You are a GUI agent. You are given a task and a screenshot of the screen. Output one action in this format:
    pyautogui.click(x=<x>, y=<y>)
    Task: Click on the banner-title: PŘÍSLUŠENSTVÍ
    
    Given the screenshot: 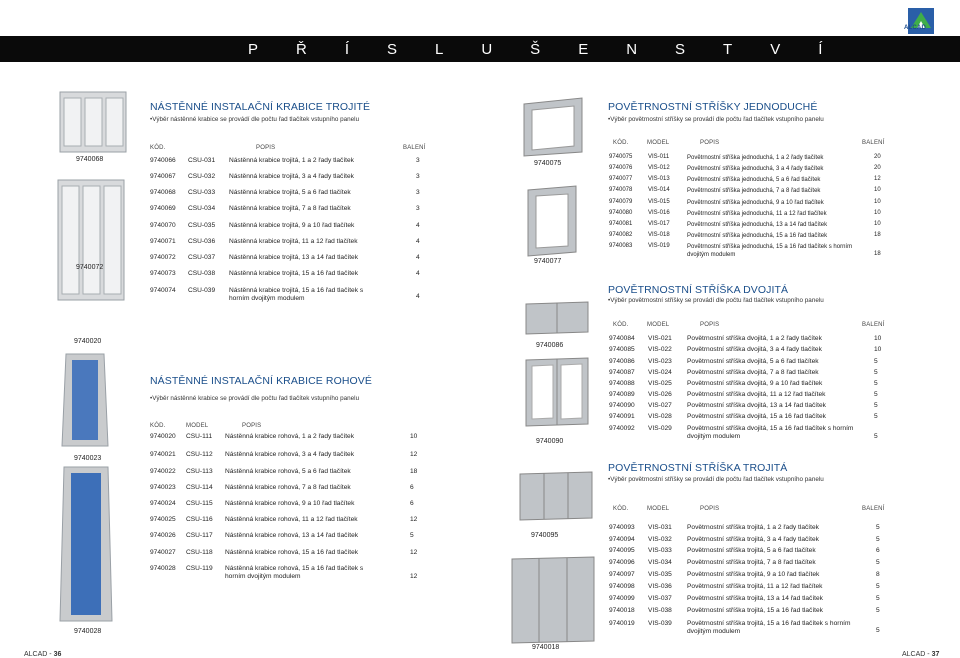 What is the action you would take?
    pyautogui.click(x=554, y=49)
    